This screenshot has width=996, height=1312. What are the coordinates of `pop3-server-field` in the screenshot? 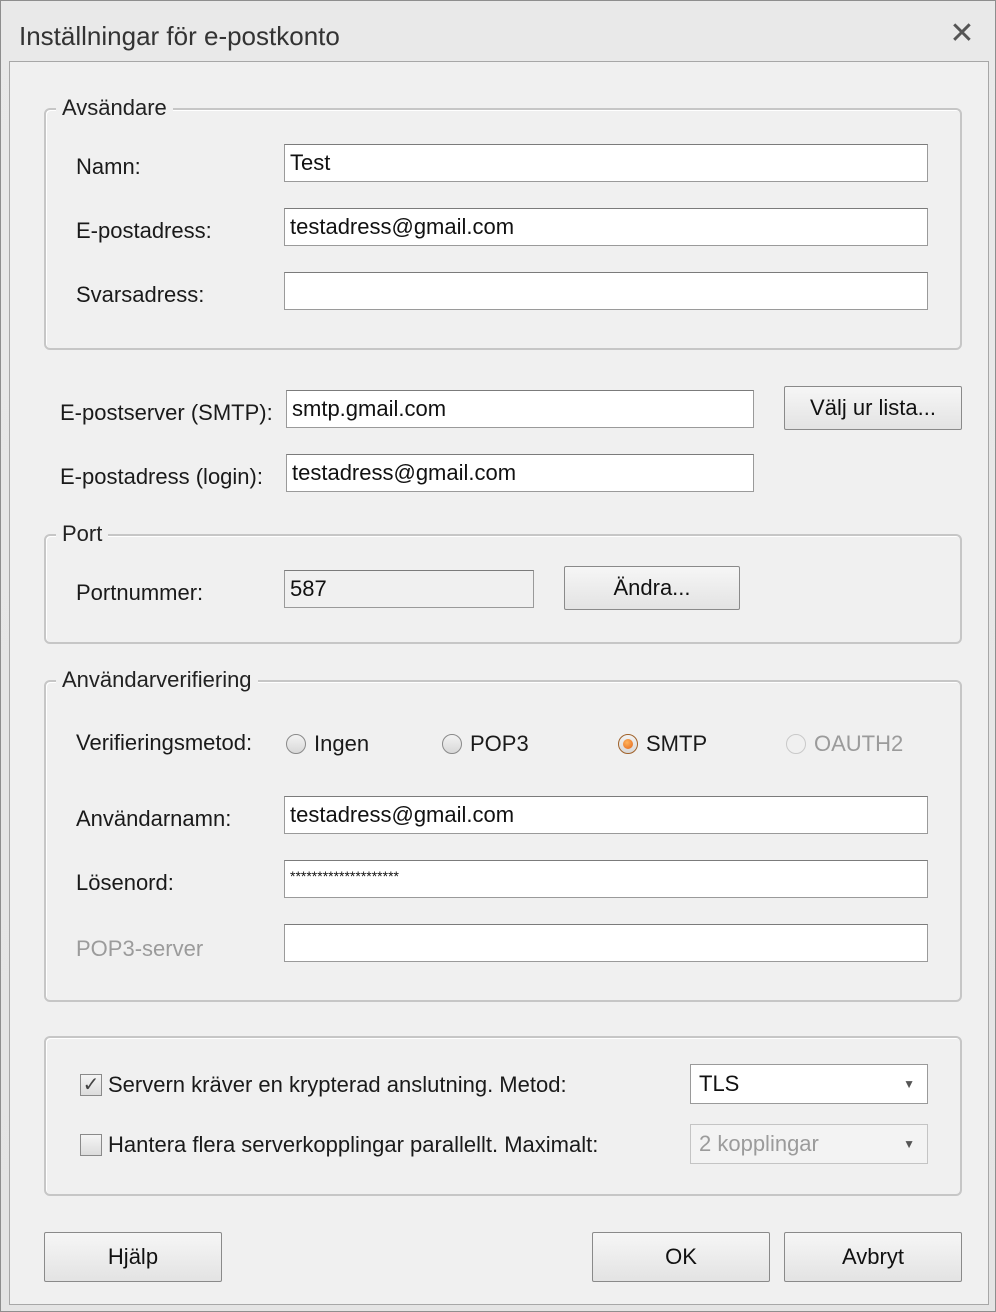 It's located at (606, 943).